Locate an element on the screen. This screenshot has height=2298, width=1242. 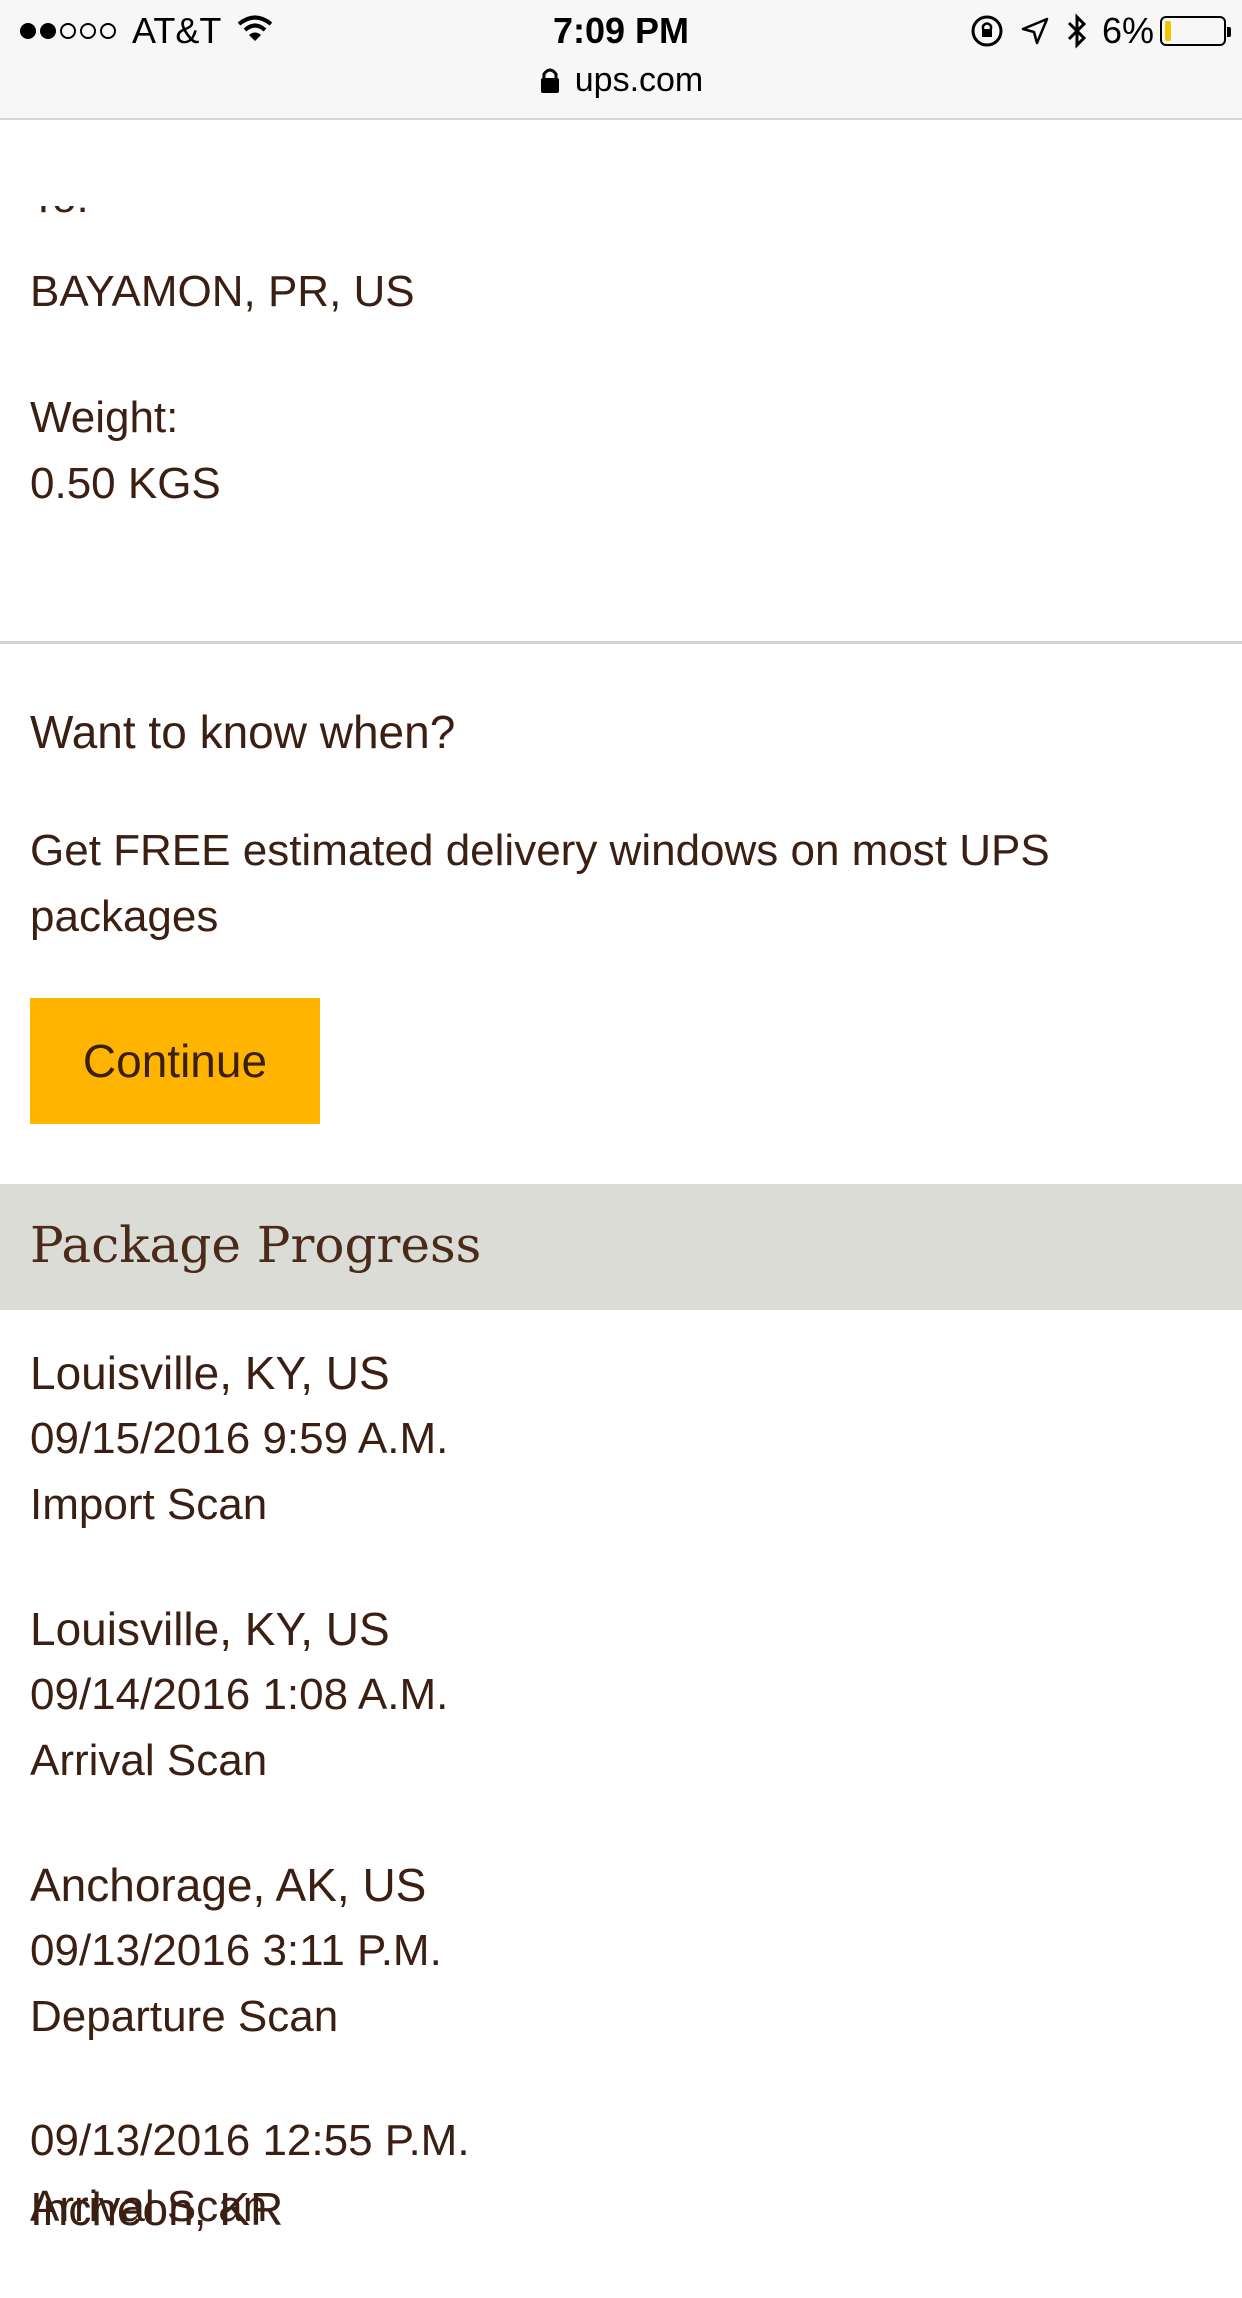
battery-level-fill is located at coordinates (1168, 31).